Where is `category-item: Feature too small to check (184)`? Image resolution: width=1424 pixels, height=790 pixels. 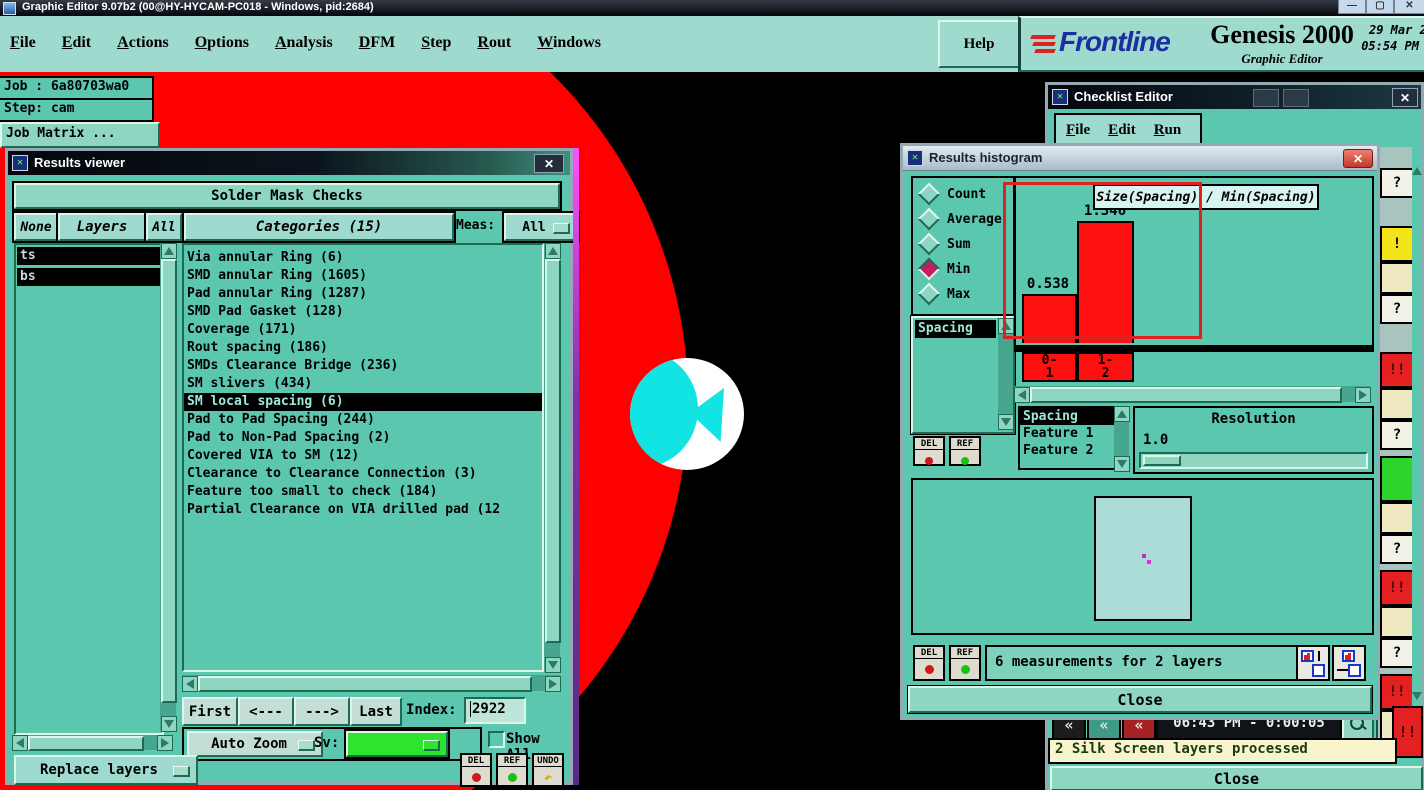 category-item: Feature too small to check (184) is located at coordinates (363, 492).